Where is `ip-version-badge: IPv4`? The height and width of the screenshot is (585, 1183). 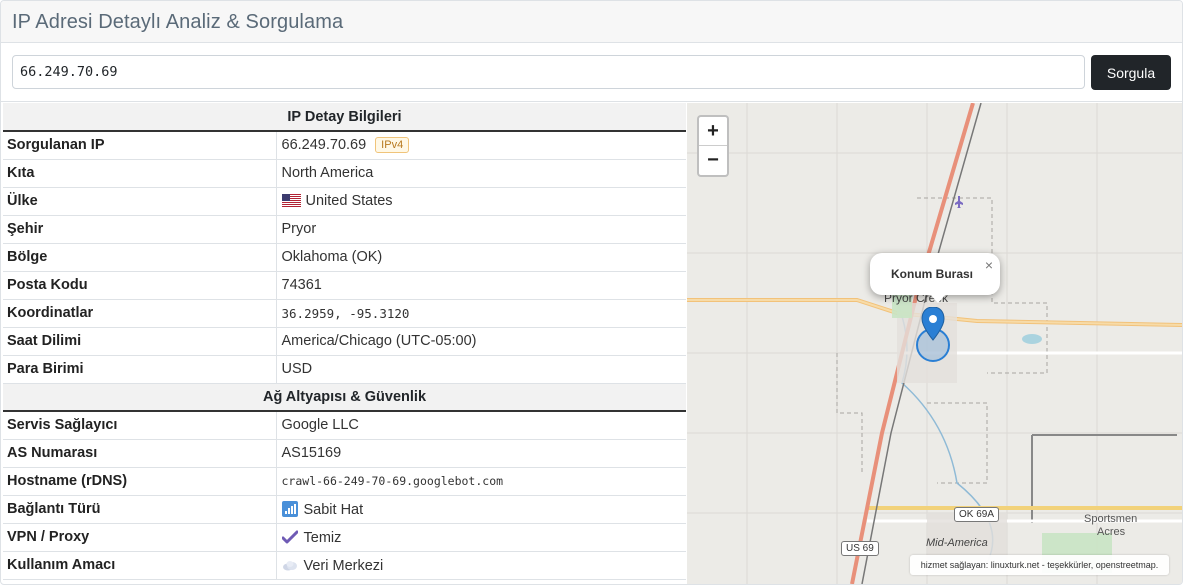 ip-version-badge: IPv4 is located at coordinates (392, 145).